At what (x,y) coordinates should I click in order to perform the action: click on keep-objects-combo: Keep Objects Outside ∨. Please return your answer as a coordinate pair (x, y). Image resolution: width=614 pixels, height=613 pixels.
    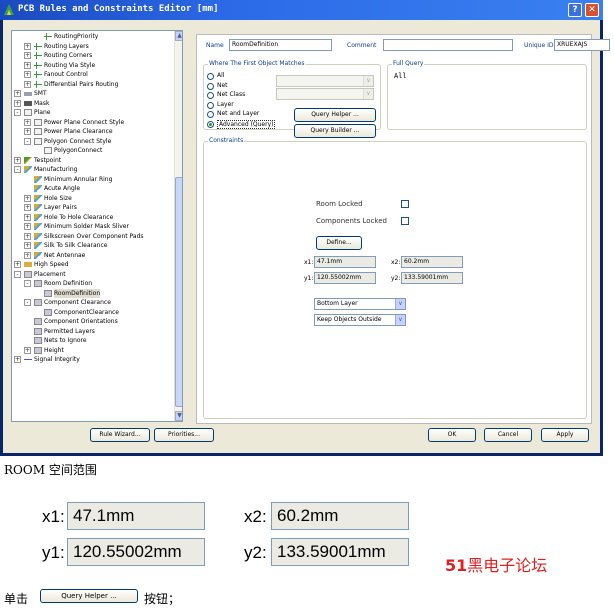
    Looking at the image, I should click on (360, 320).